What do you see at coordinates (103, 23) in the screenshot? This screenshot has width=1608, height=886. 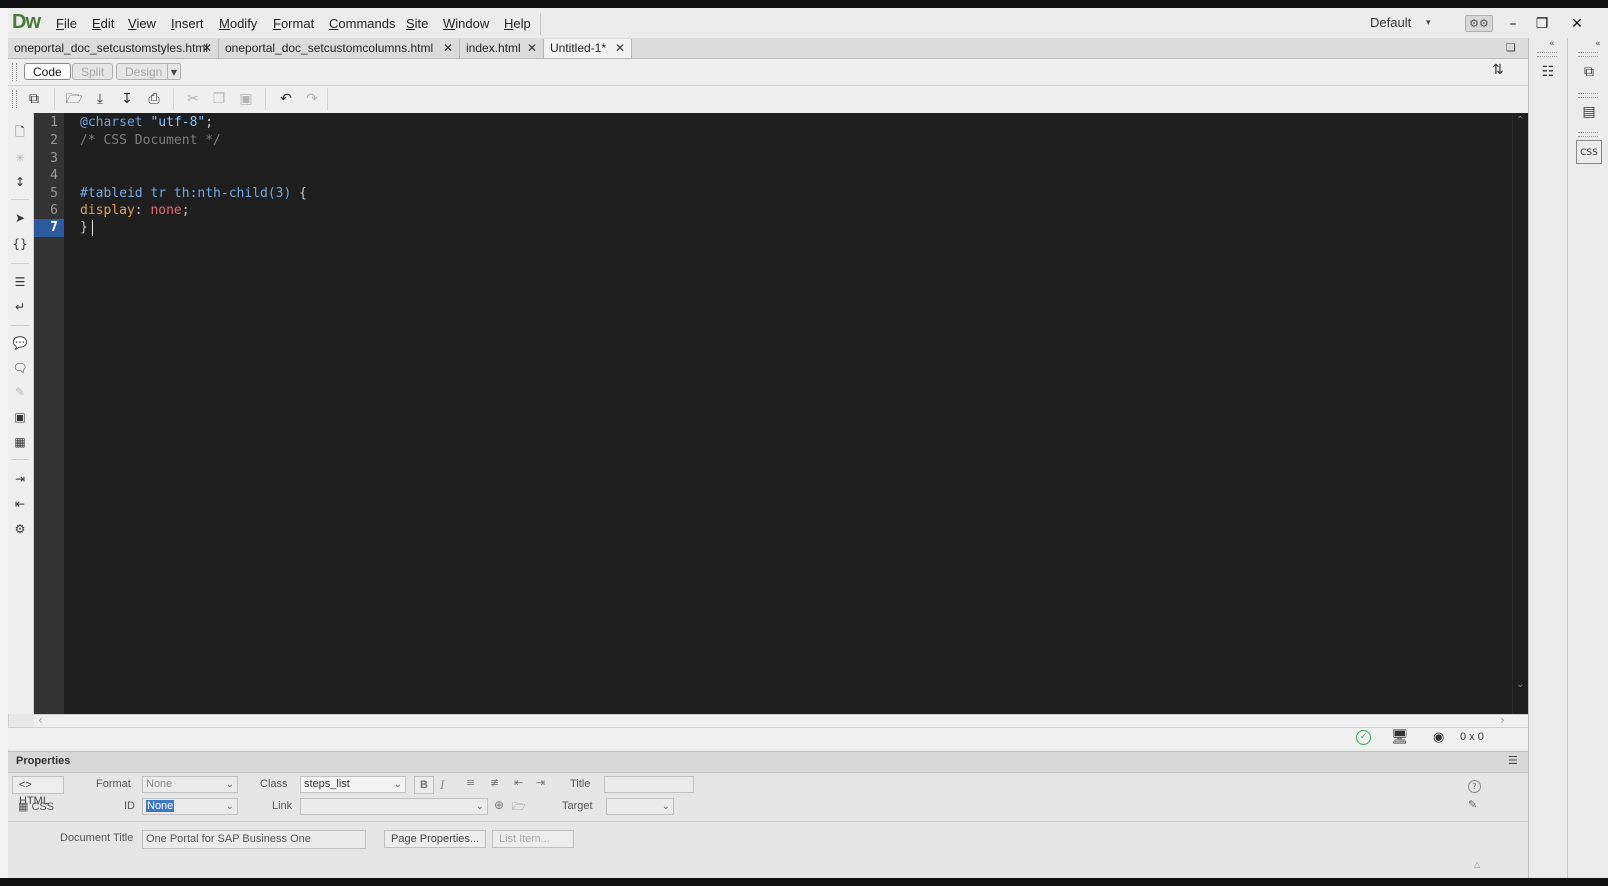 I see `menu-edit: Edit` at bounding box center [103, 23].